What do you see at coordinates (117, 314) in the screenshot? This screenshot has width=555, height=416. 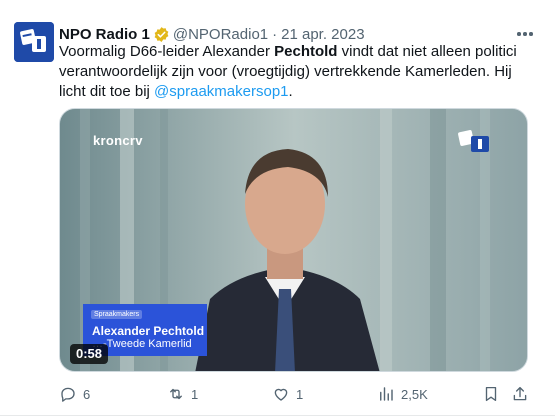 I see `program-tag: Spraakmakers` at bounding box center [117, 314].